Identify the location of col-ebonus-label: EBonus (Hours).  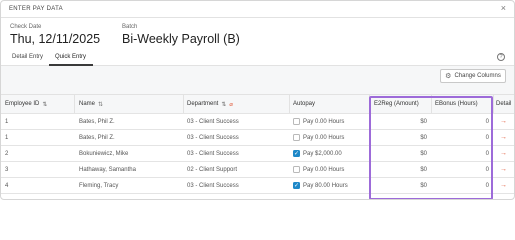
(456, 104).